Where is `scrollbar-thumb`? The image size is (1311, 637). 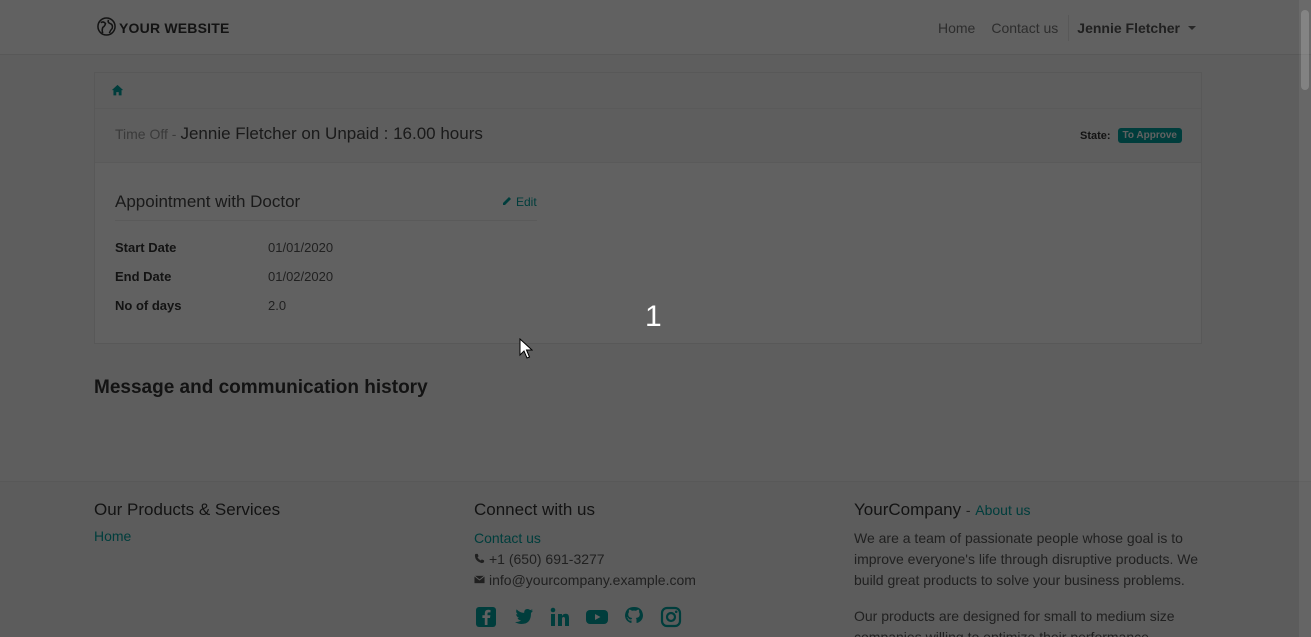 scrollbar-thumb is located at coordinates (1305, 50).